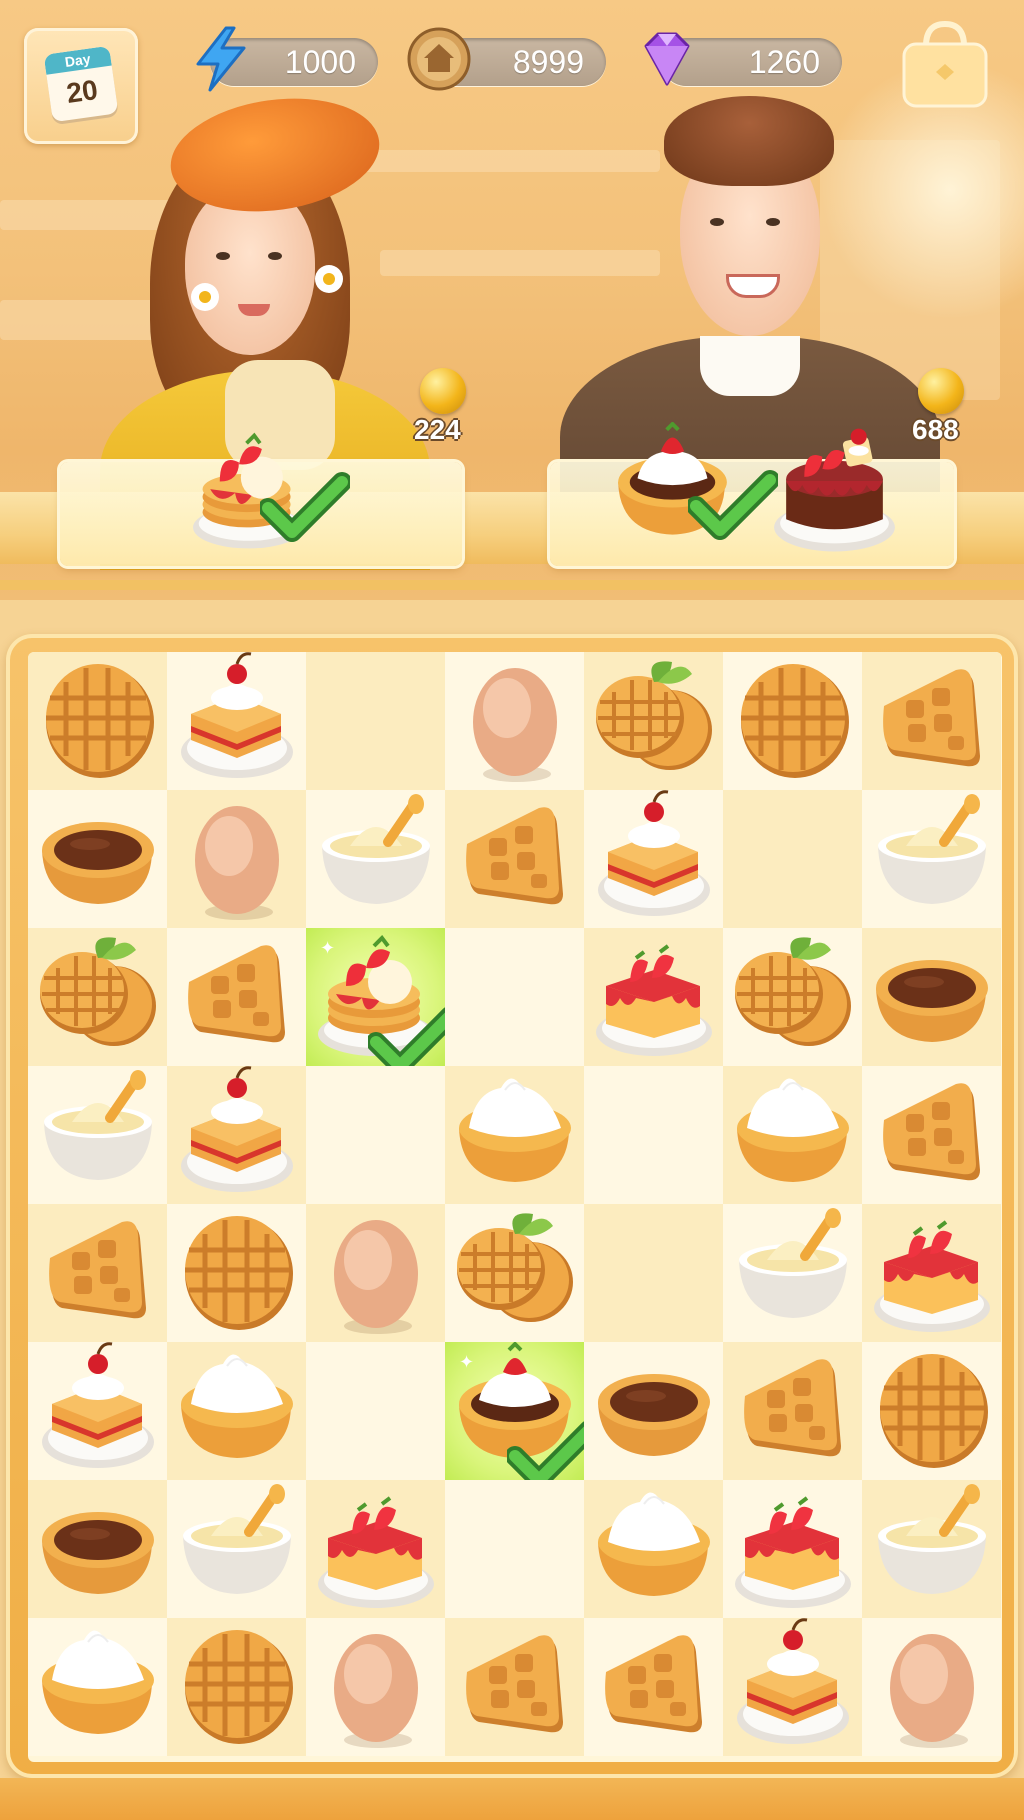 The height and width of the screenshot is (1820, 1024). I want to click on bag-icon, so click(945, 66).